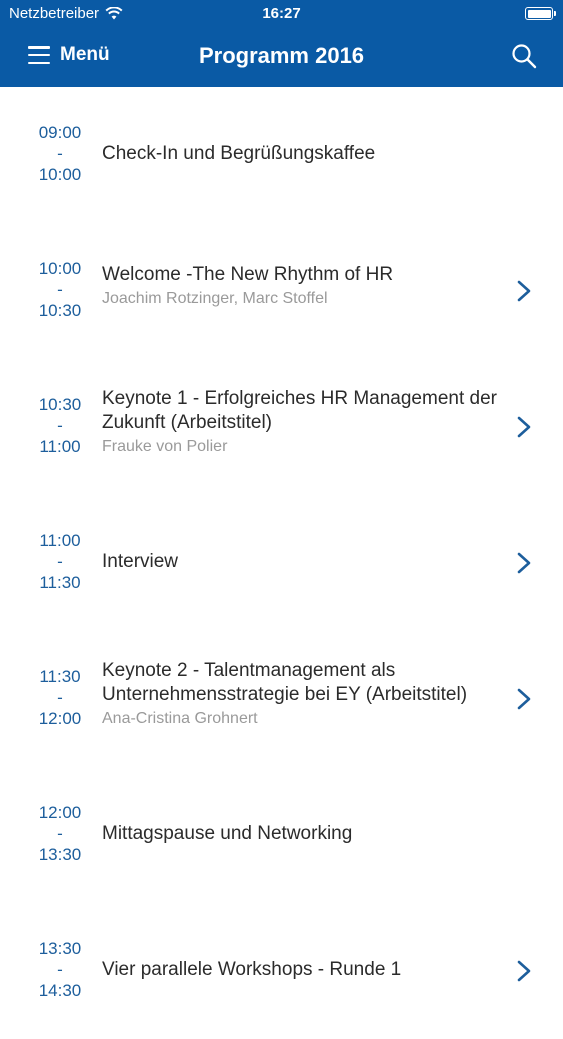 The width and height of the screenshot is (563, 1039). Describe the element at coordinates (60, 446) in the screenshot. I see `end-time: 11:00` at that location.